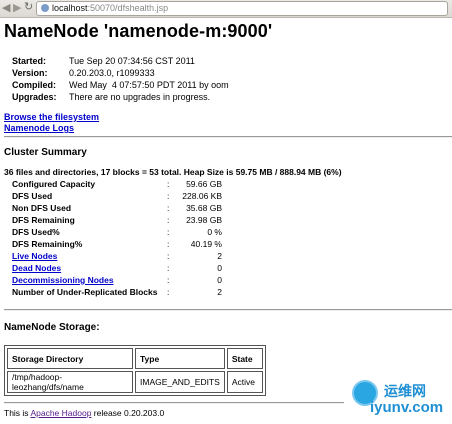  Describe the element at coordinates (34, 85) in the screenshot. I see `compiled-label: Compiled:` at that location.